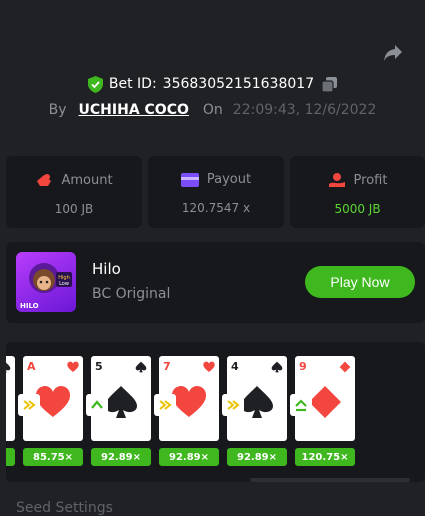 The image size is (425, 516). What do you see at coordinates (189, 179) in the screenshot?
I see `wallet-icon` at bounding box center [189, 179].